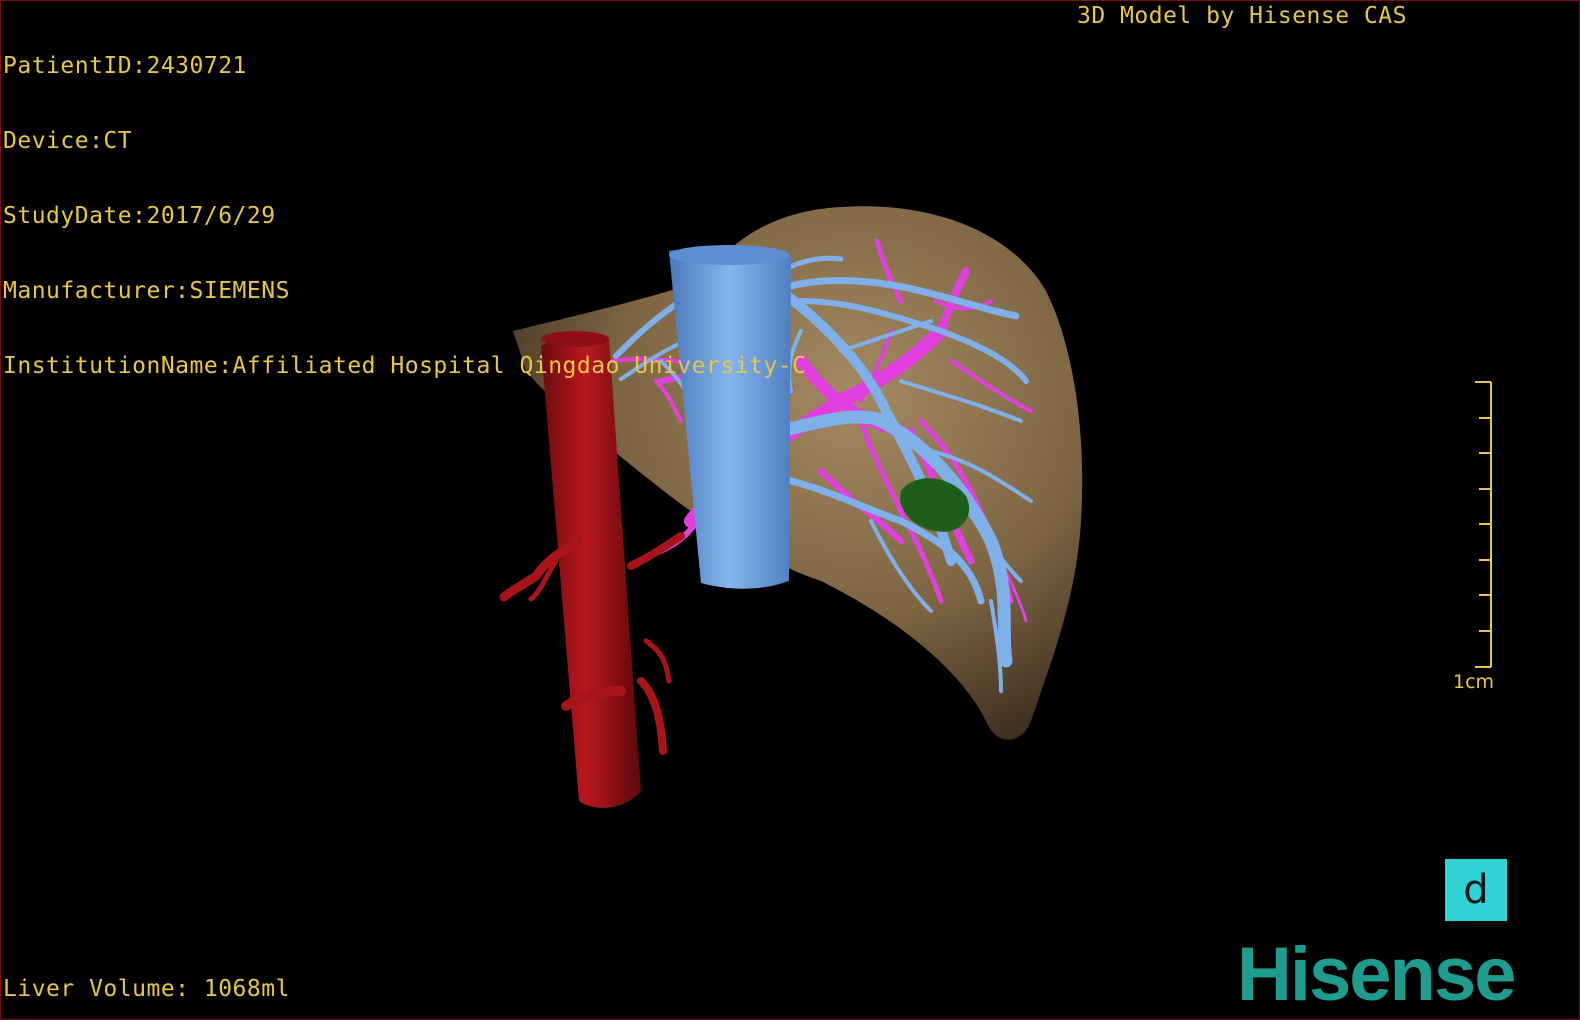  Describe the element at coordinates (1376, 974) in the screenshot. I see `hisense-logo: Hisense` at that location.